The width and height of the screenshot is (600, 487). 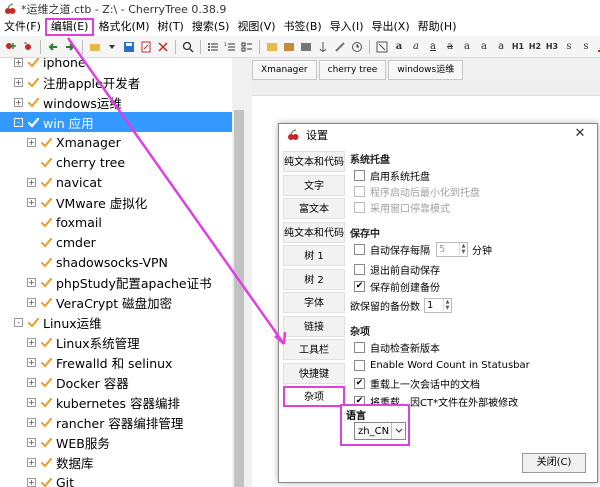 I want to click on preferences-nav-item: 文字, so click(x=314, y=185).